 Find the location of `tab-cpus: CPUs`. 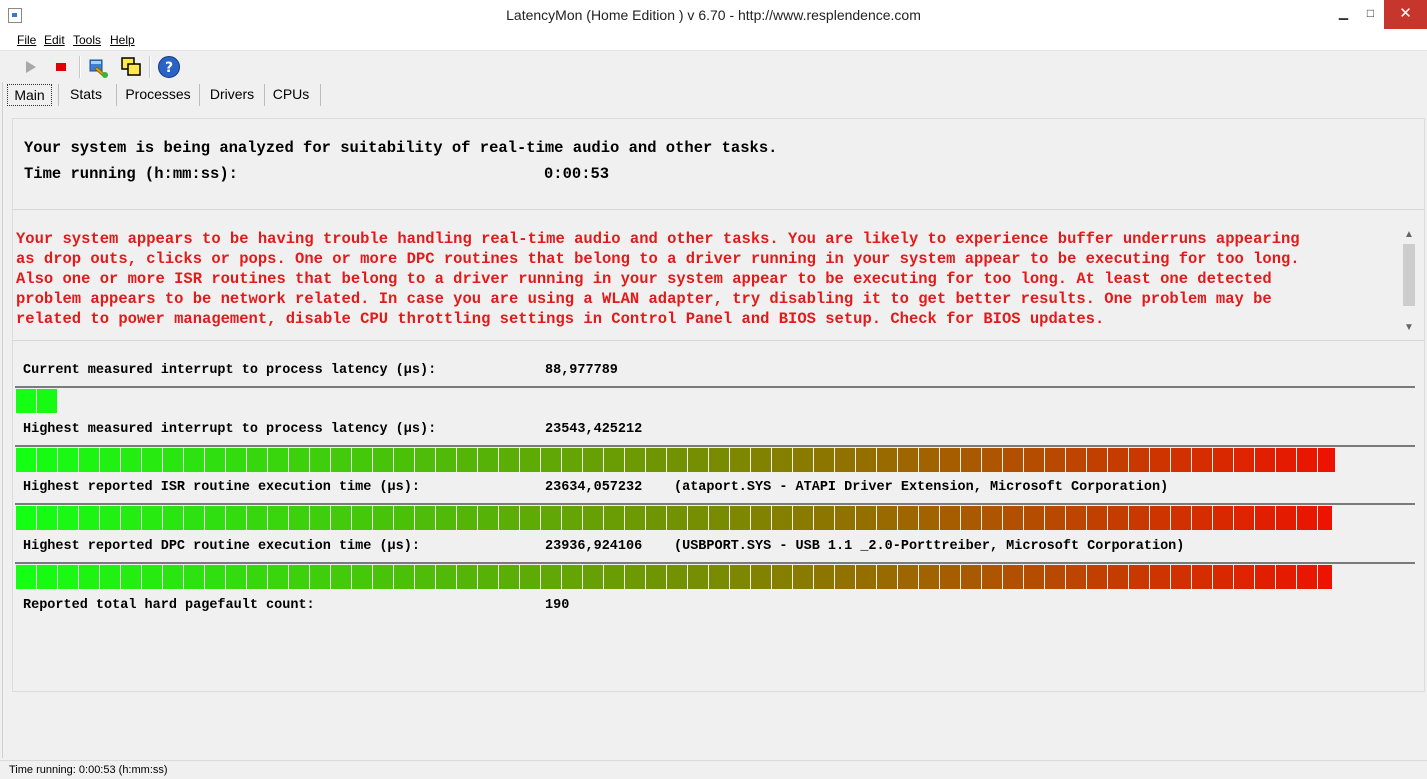

tab-cpus: CPUs is located at coordinates (291, 94).